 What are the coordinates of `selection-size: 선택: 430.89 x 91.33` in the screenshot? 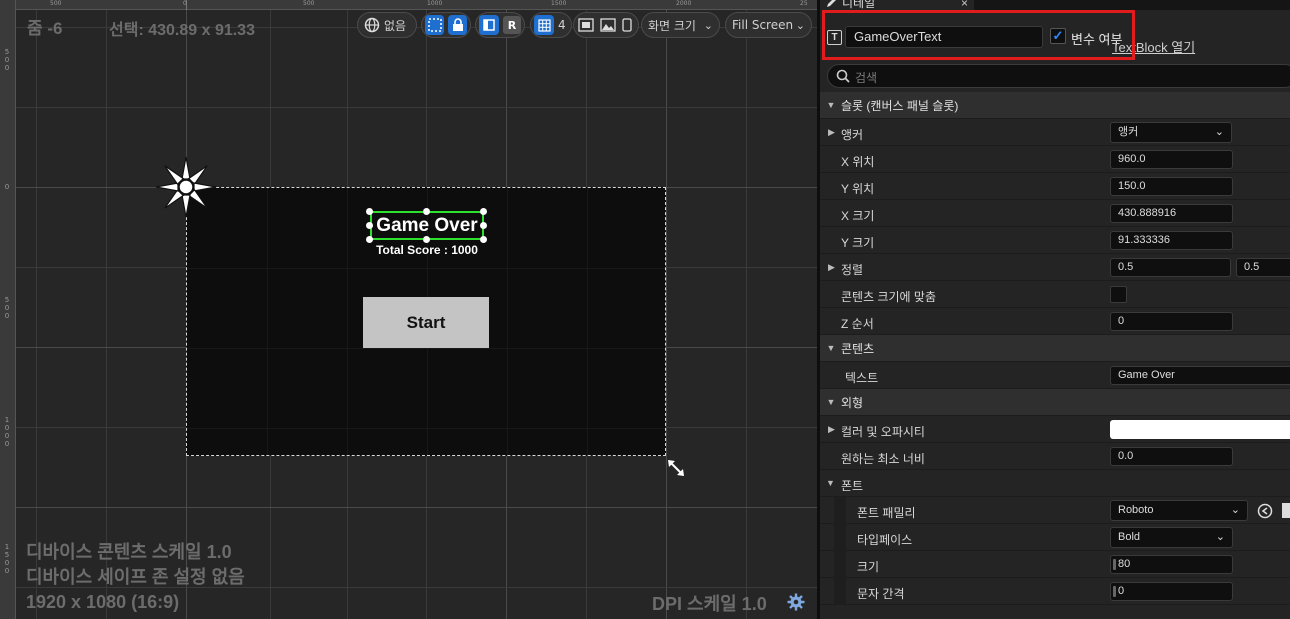 It's located at (182, 30).